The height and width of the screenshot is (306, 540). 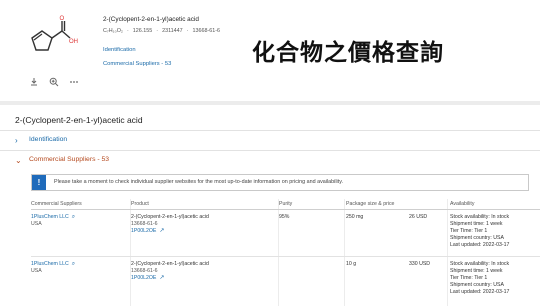 I want to click on price-lookup-caption: 化合物之價格查詢, so click(x=348, y=52).